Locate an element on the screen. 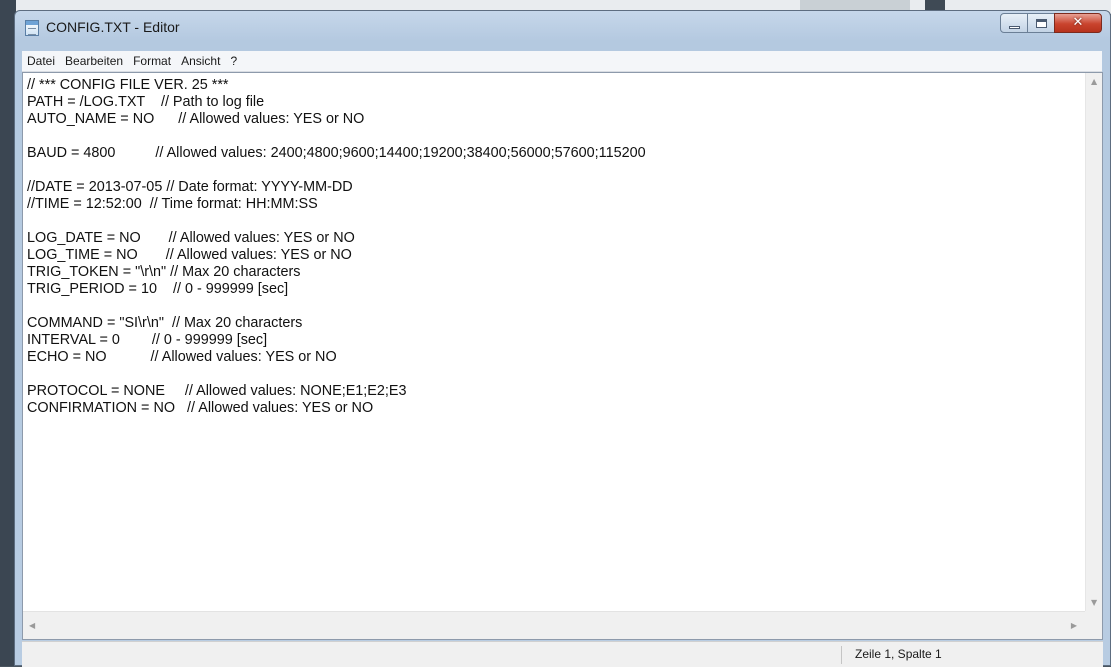 The image size is (1111, 667). scroll-right-icon: ▶ is located at coordinates (1074, 625).